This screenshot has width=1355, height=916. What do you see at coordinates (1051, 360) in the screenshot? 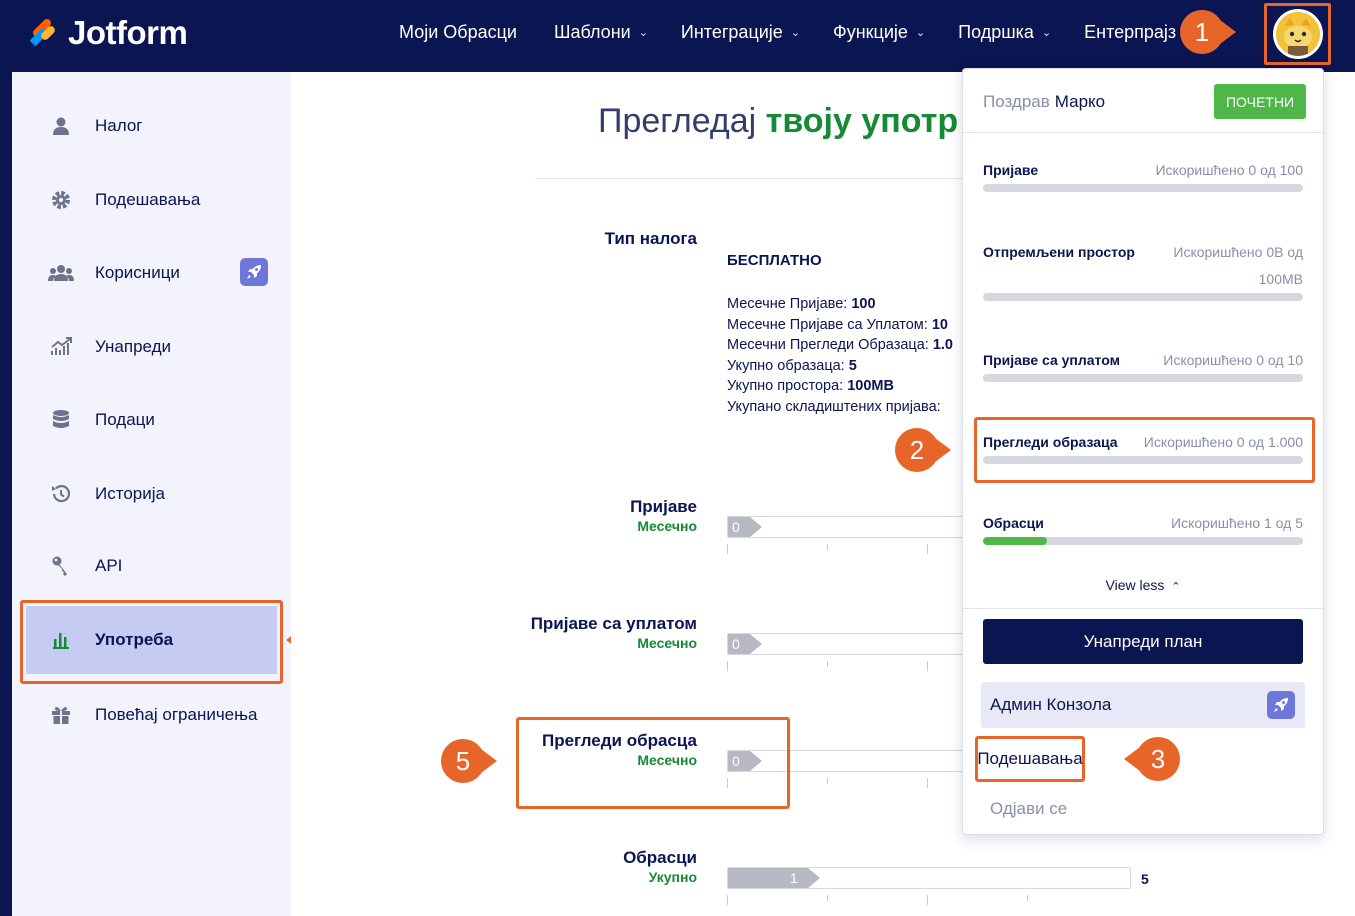
I see `usage-label: Пријаве са уплатом` at bounding box center [1051, 360].